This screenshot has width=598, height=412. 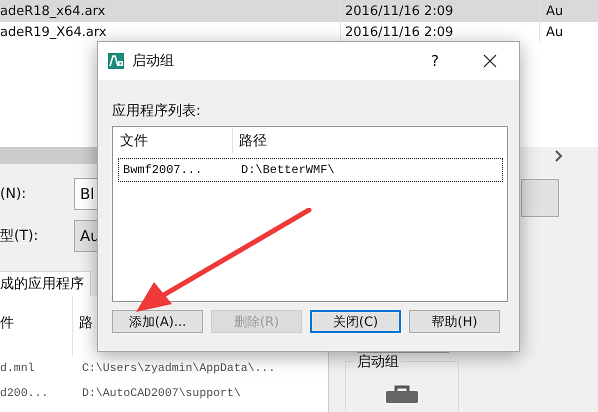 What do you see at coordinates (454, 321) in the screenshot?
I see `dialog-button: 帮助(H)` at bounding box center [454, 321].